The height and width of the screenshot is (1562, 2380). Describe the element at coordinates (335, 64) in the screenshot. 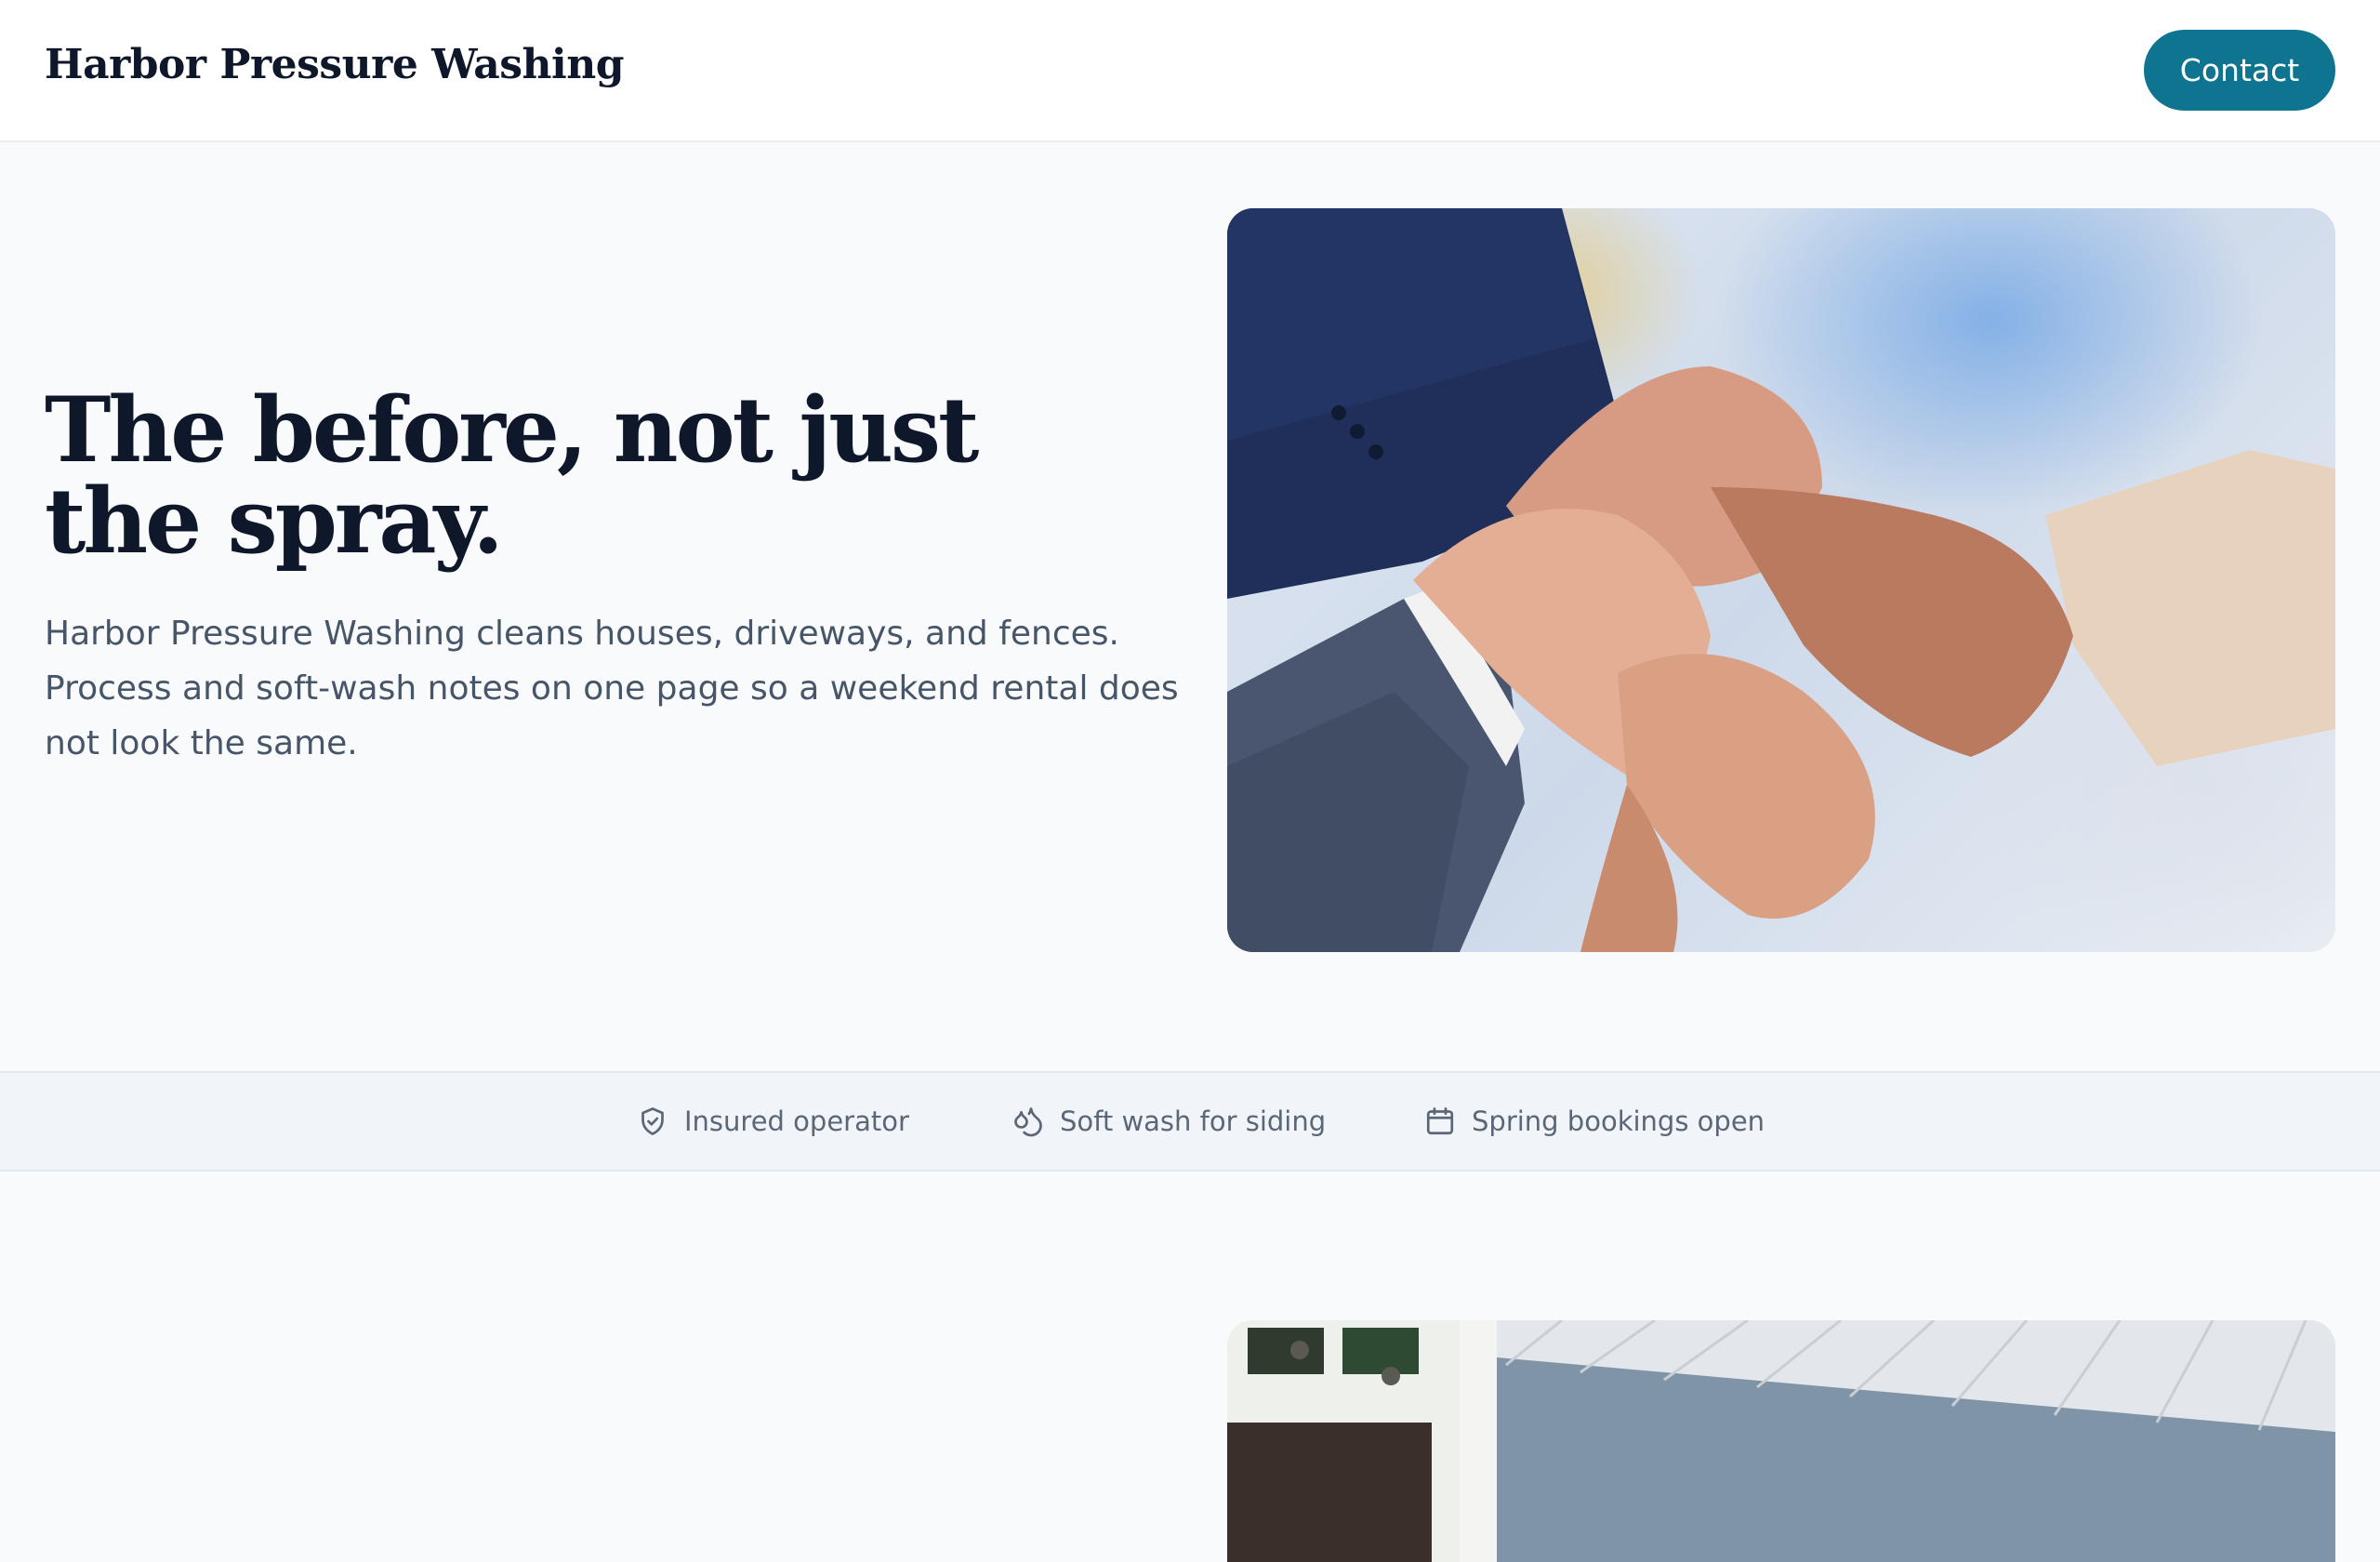

I see `brand-name: Harbor Pressure Washing` at that location.